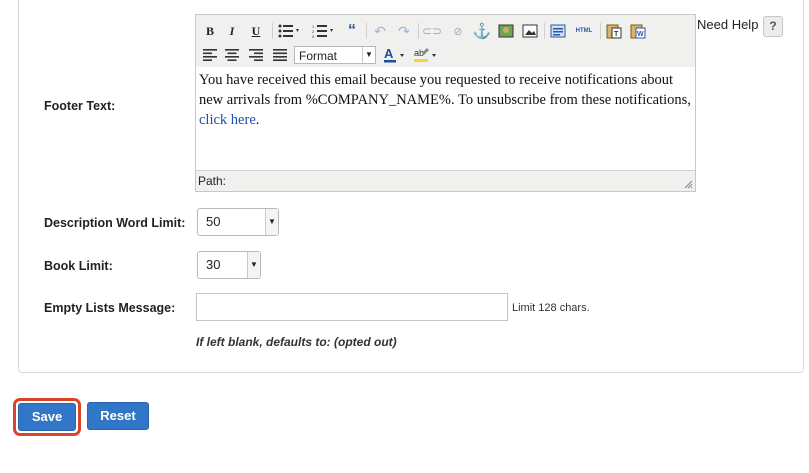 The image size is (809, 473). What do you see at coordinates (210, 31) in the screenshot?
I see `bold-icon: B` at bounding box center [210, 31].